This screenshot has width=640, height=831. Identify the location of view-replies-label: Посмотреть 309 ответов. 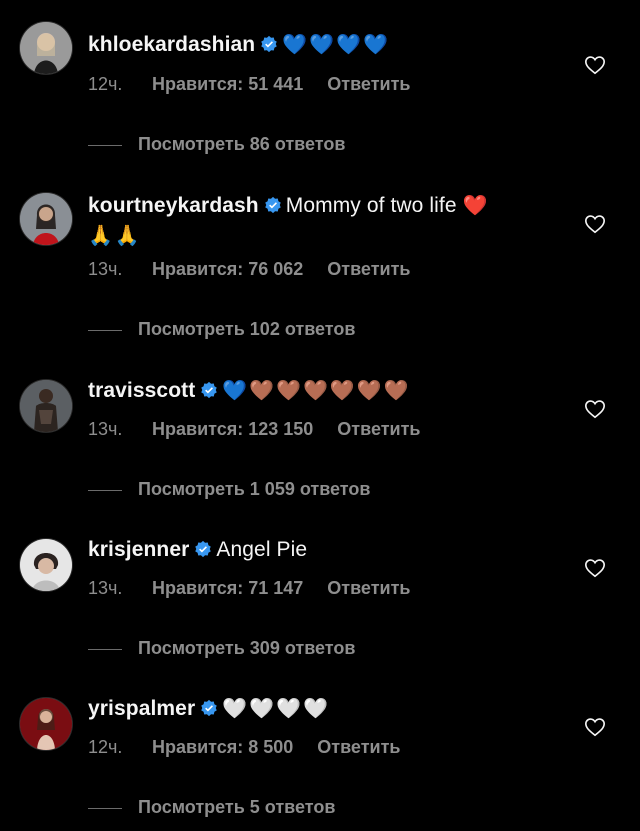
(247, 648).